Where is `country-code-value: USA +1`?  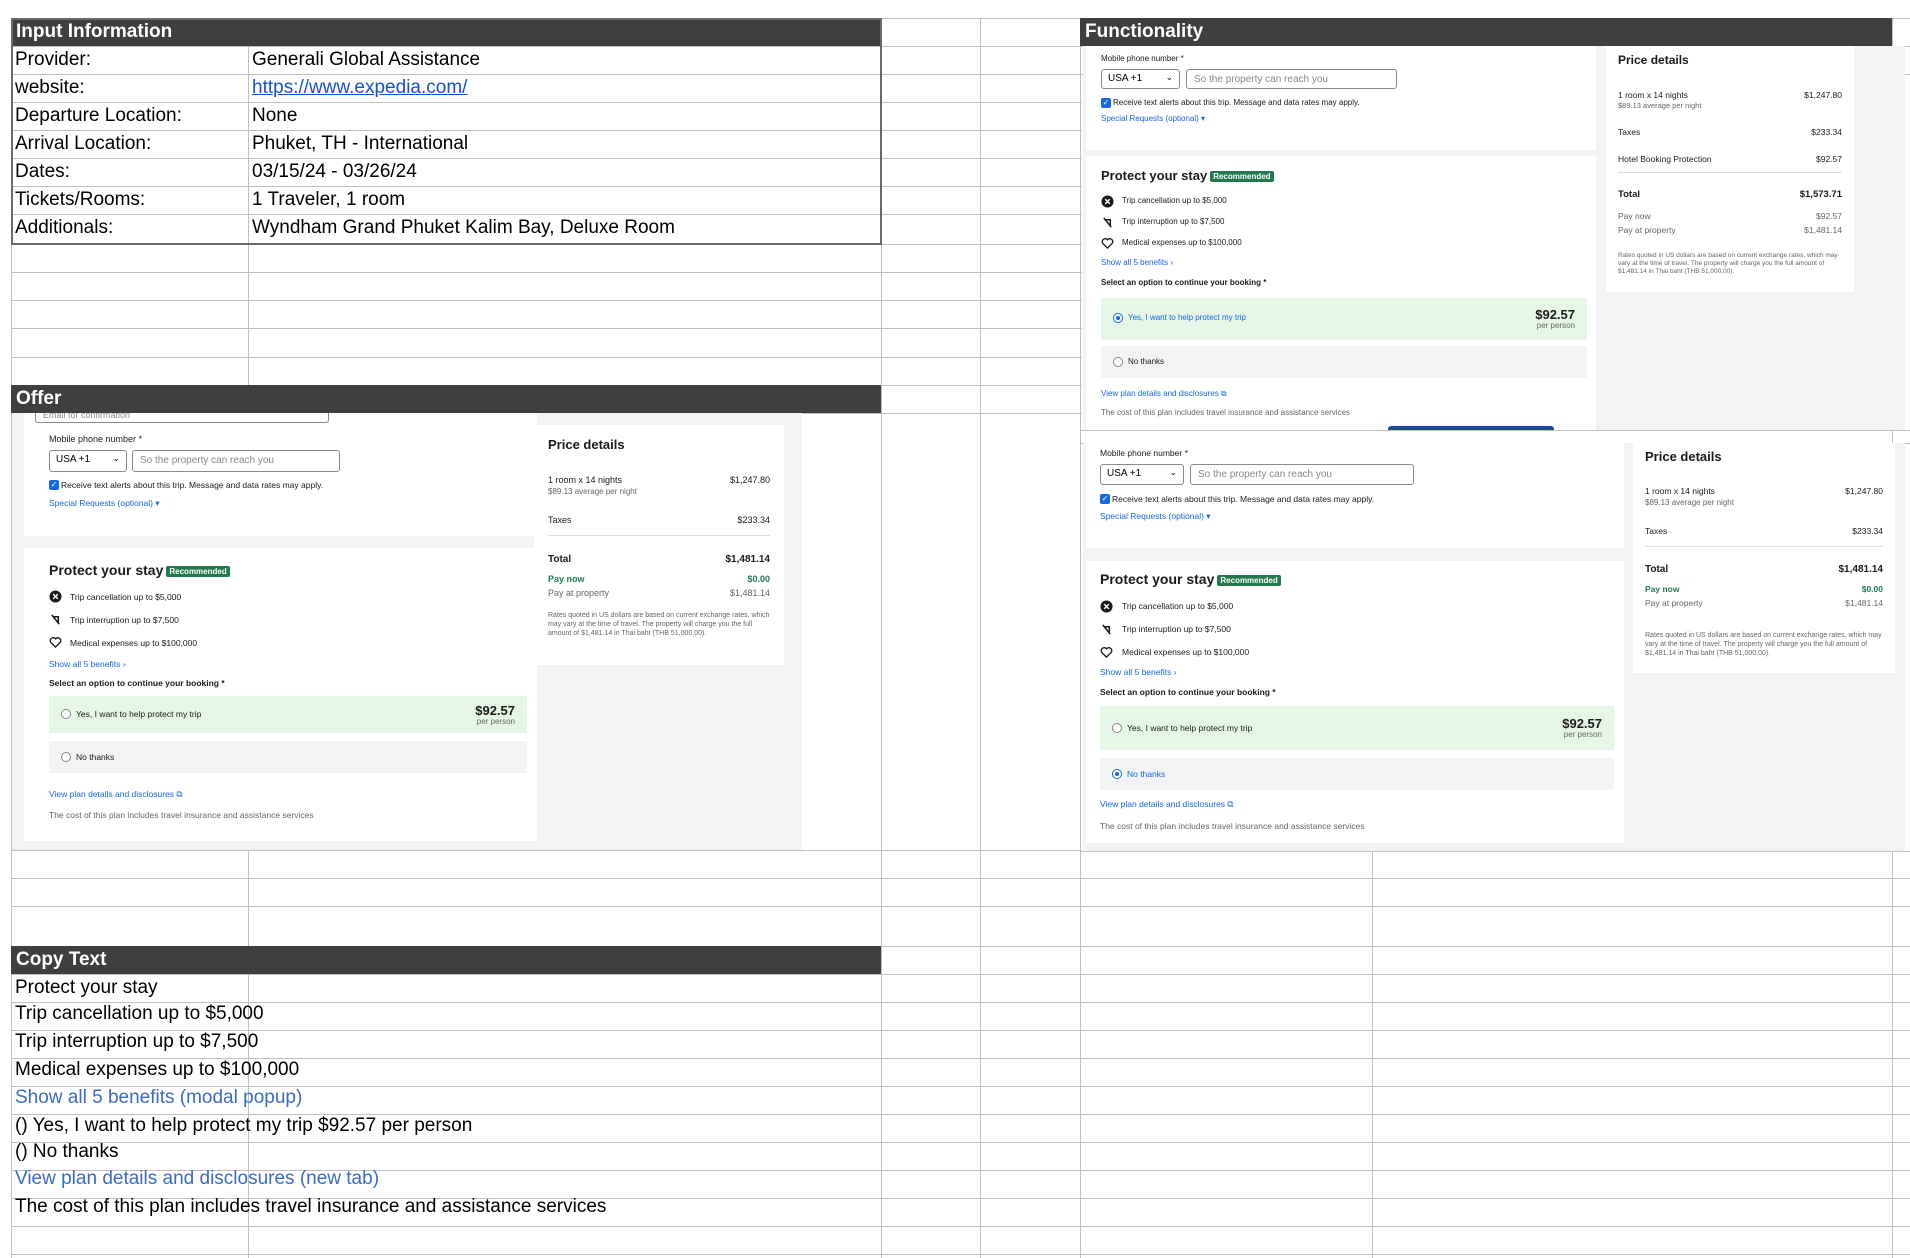
country-code-value: USA +1 is located at coordinates (1124, 473).